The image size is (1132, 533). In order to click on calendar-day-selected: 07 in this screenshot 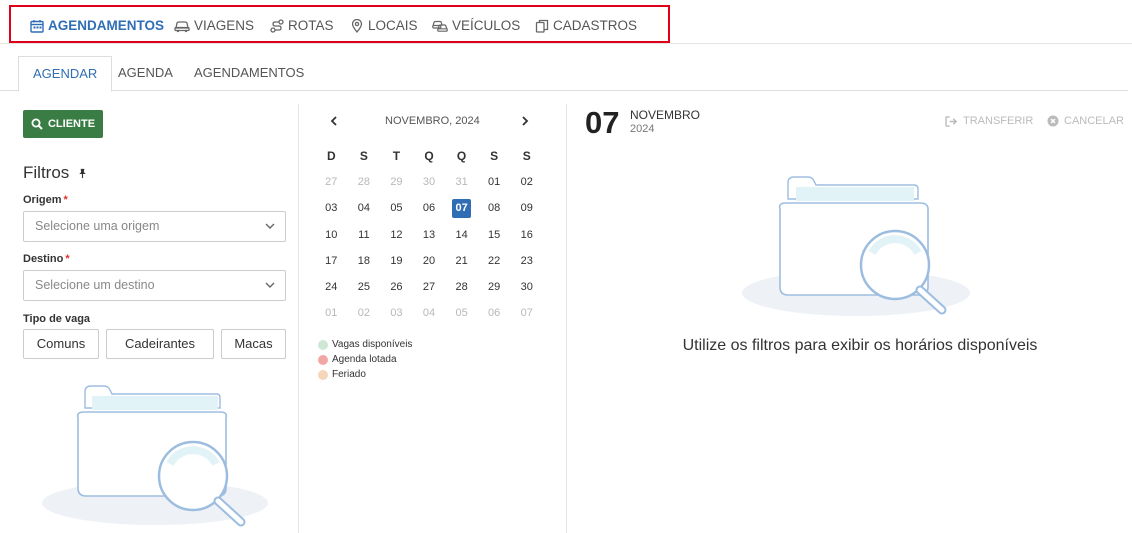, I will do `click(461, 209)`.